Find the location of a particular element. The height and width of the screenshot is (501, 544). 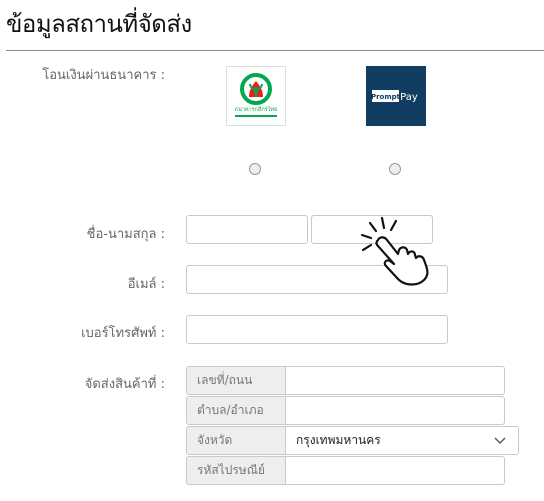

page-title: ข้อมูลสถานที่จัดส่ง is located at coordinates (99, 24).